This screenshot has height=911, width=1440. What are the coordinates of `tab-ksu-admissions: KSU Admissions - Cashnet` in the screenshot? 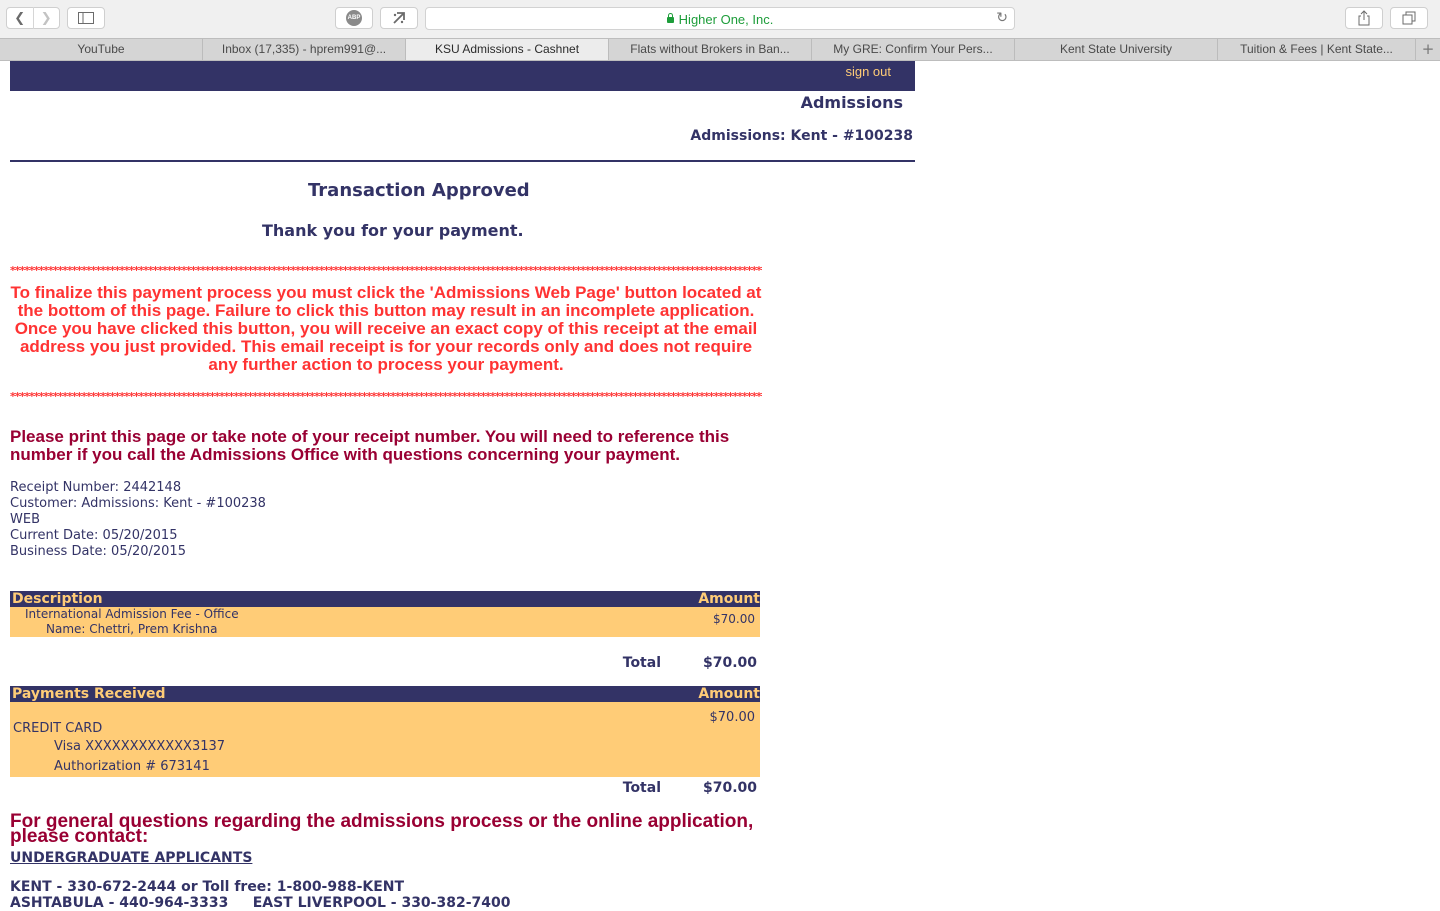 It's located at (507, 49).